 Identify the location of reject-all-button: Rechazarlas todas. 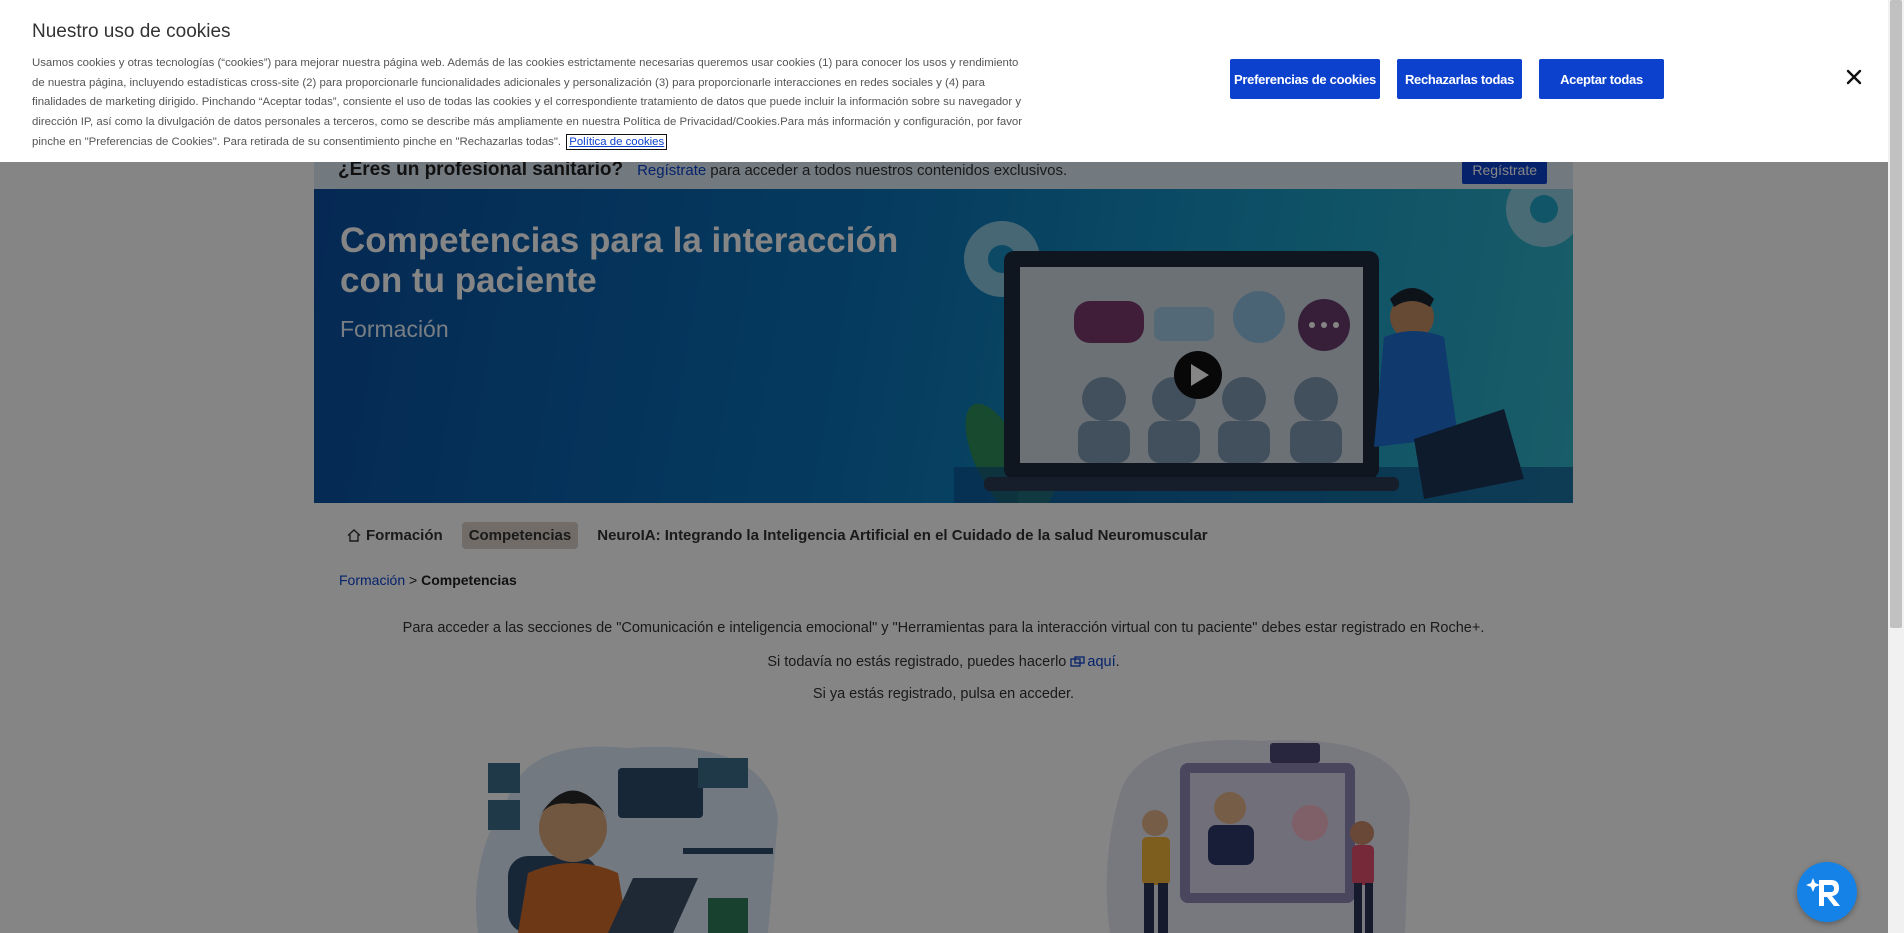
(1459, 79).